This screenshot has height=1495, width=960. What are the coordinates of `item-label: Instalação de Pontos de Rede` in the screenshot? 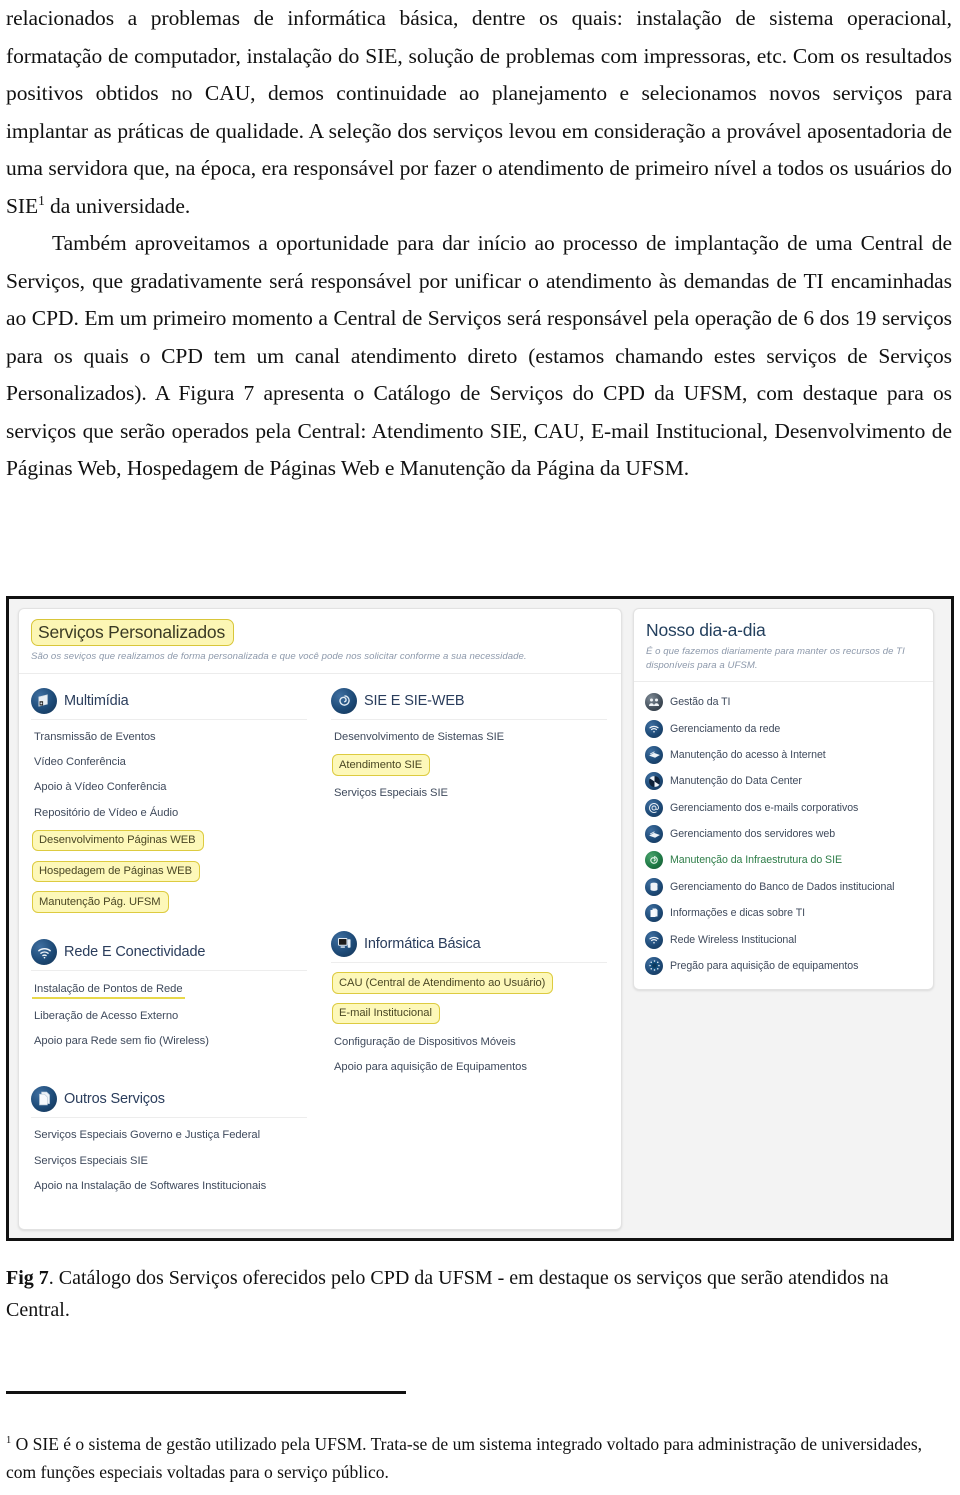 It's located at (108, 990).